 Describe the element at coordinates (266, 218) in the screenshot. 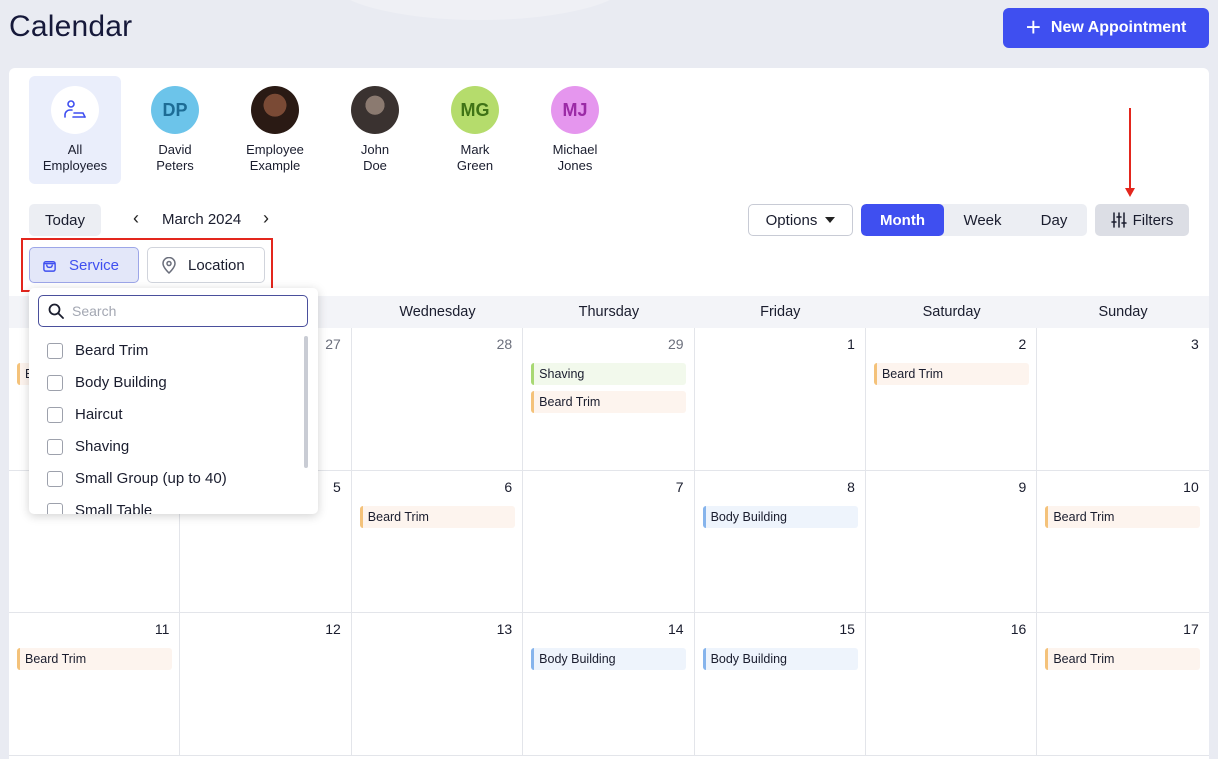

I see `chevron-right-icon: ›` at that location.